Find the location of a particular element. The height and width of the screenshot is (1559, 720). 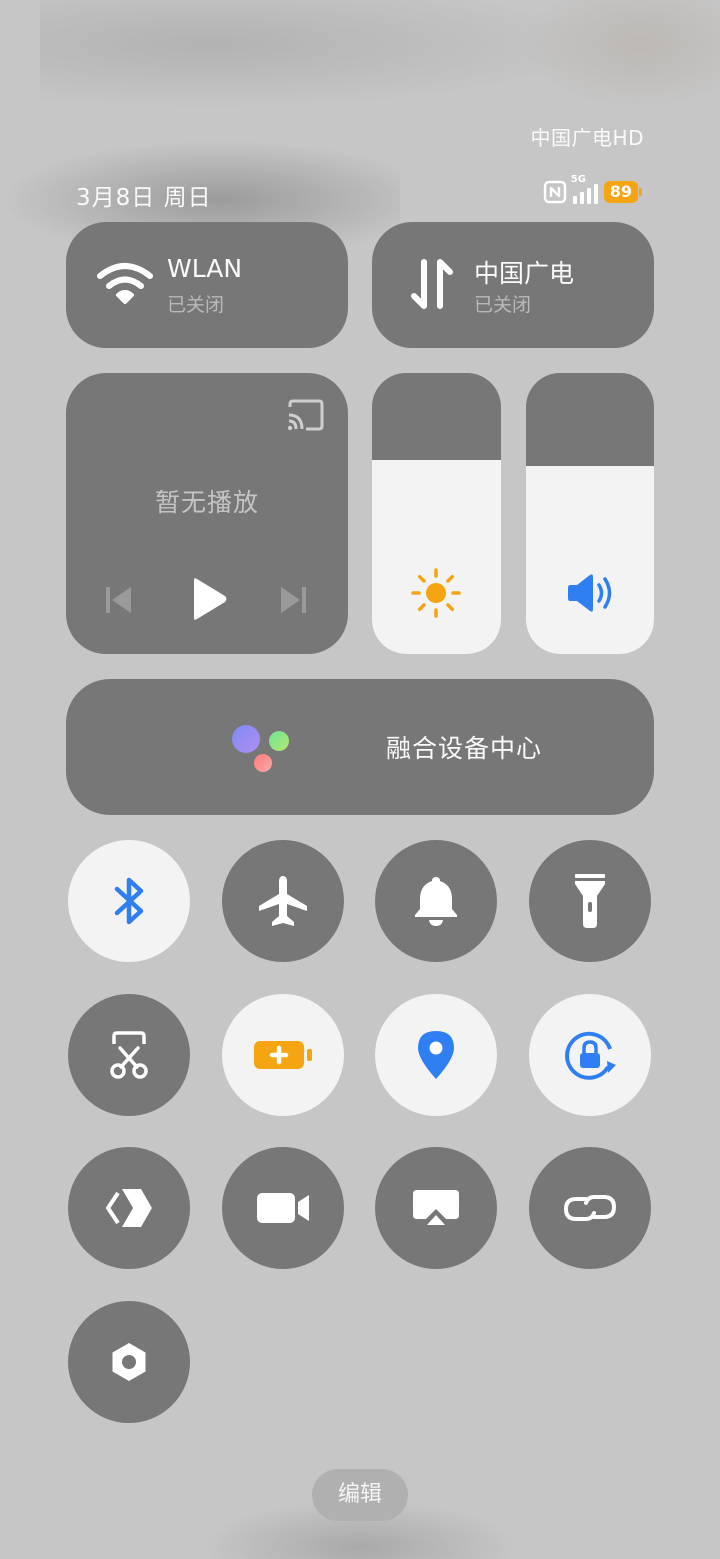

link-toggle is located at coordinates (590, 1208).